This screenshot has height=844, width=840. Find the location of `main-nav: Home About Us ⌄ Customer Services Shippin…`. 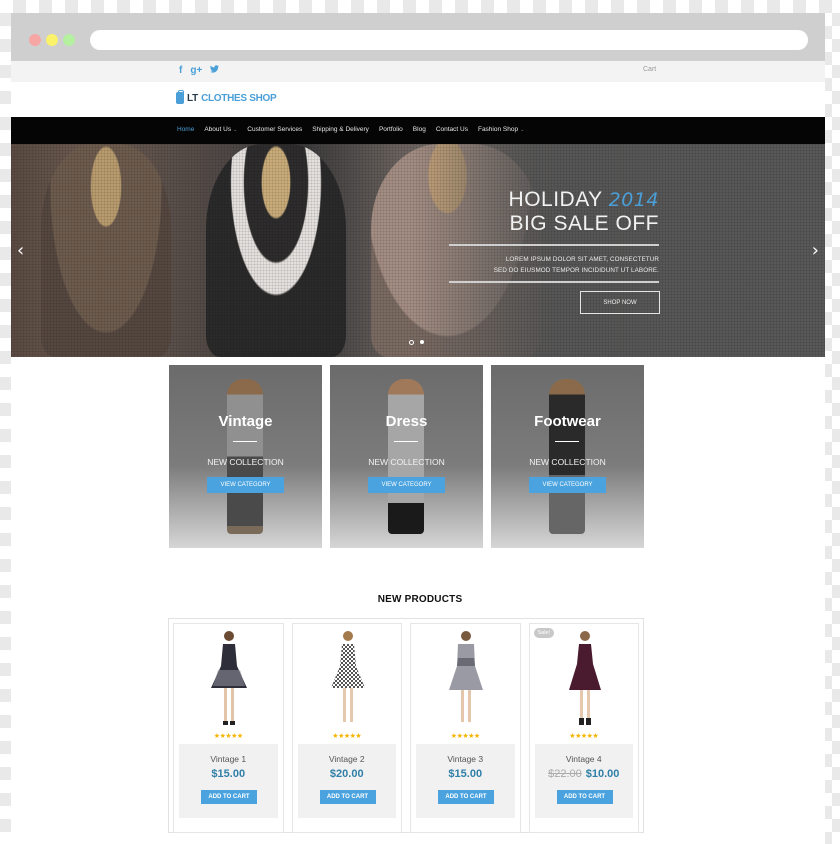

main-nav: Home About Us ⌄ Customer Services Shippin… is located at coordinates (418, 130).